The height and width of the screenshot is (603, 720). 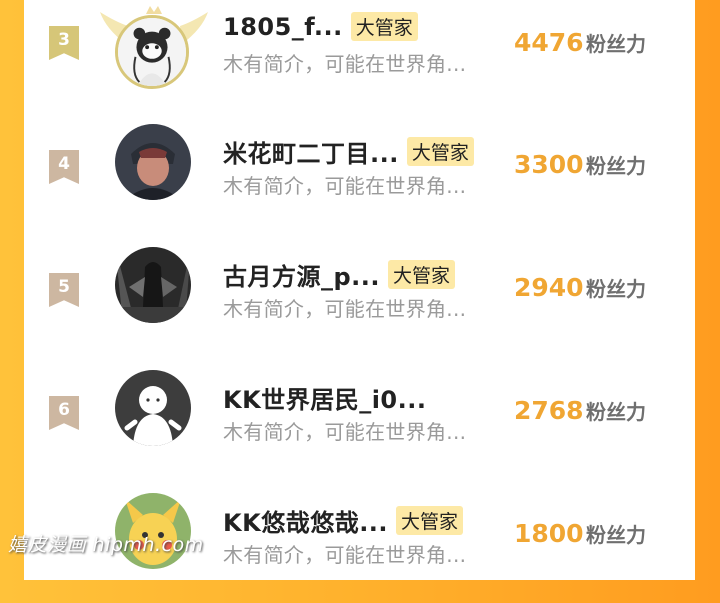 I want to click on fans-score: 1800 粉丝力, so click(x=580, y=533).